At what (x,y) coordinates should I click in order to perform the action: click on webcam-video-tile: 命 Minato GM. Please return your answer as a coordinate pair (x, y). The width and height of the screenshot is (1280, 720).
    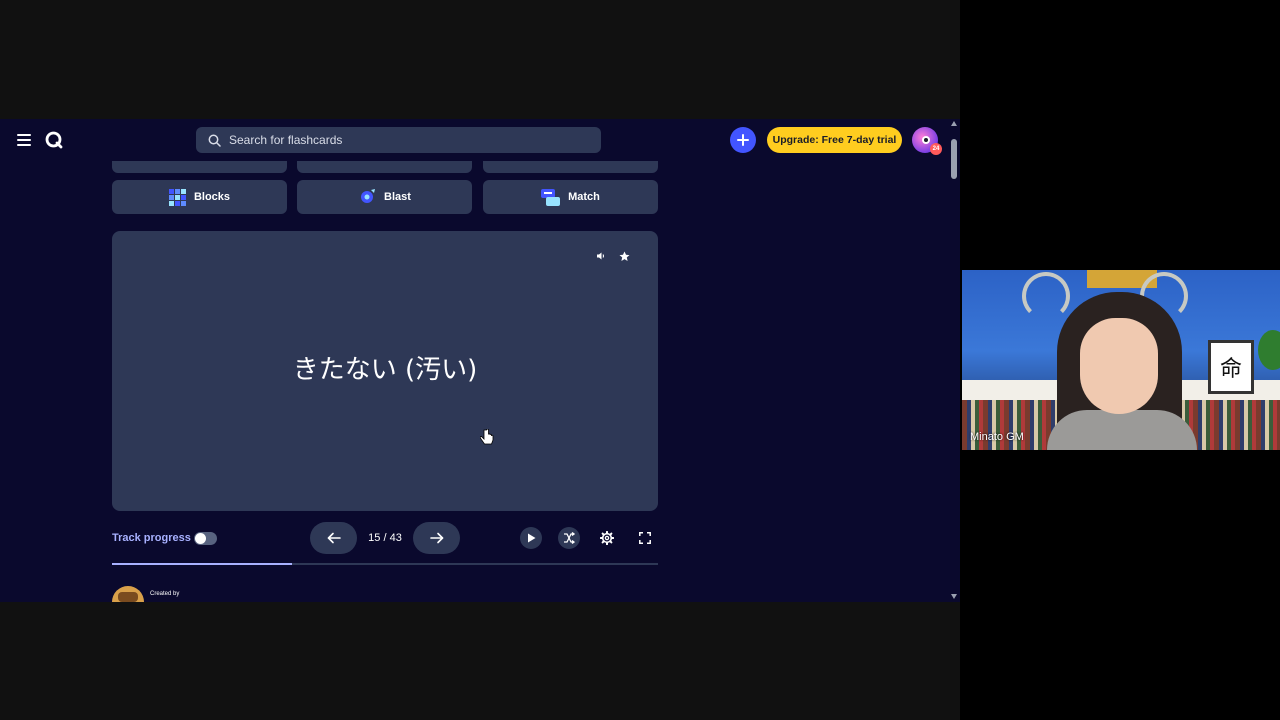
    Looking at the image, I should click on (1121, 360).